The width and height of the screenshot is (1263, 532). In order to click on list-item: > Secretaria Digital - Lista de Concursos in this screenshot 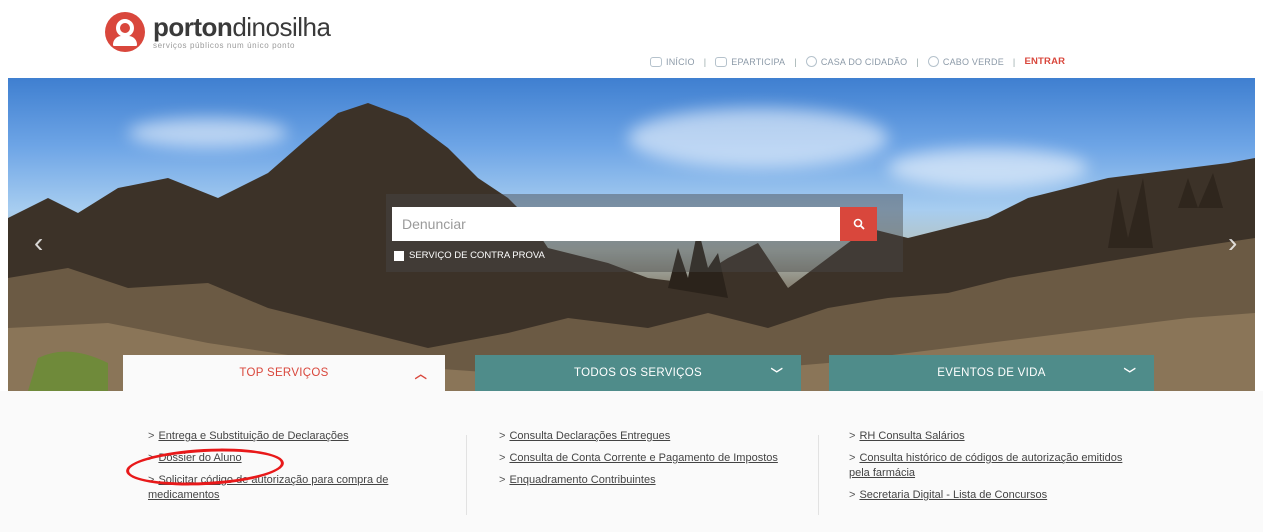, I will do `click(948, 495)`.